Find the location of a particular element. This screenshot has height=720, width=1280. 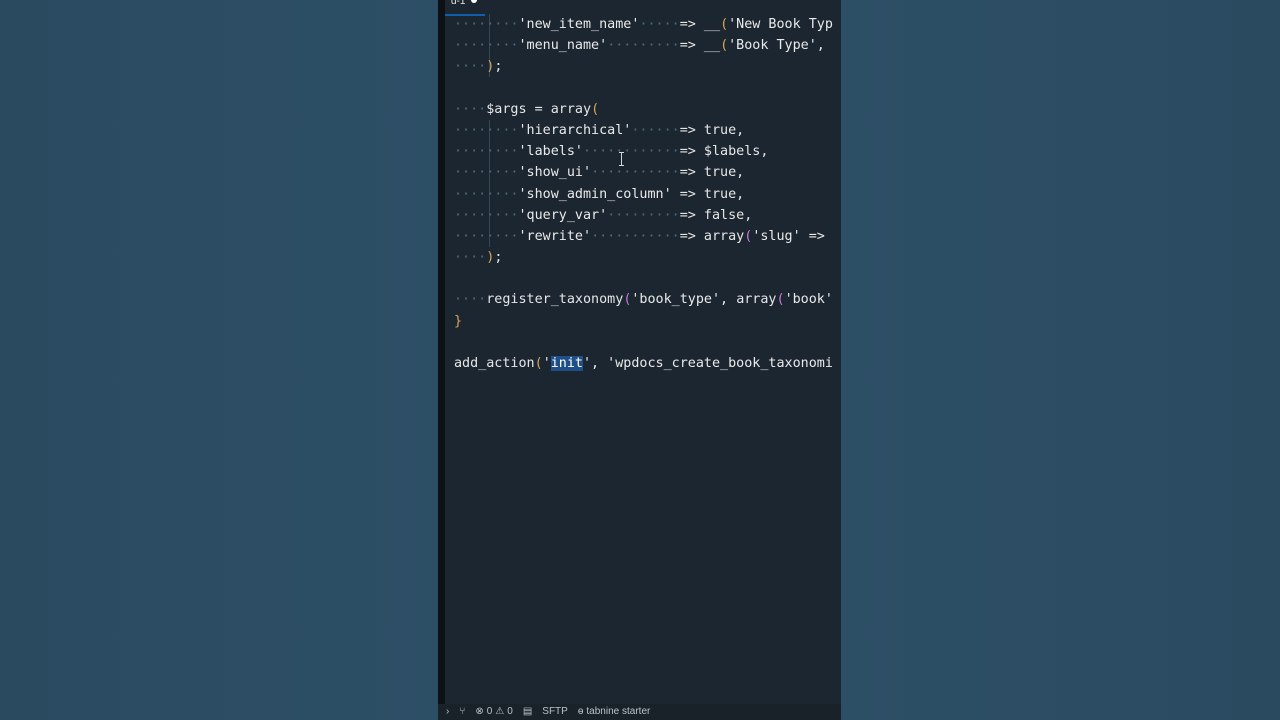

code-line: ········'show_ui'···········=> true, is located at coordinates (647, 172).